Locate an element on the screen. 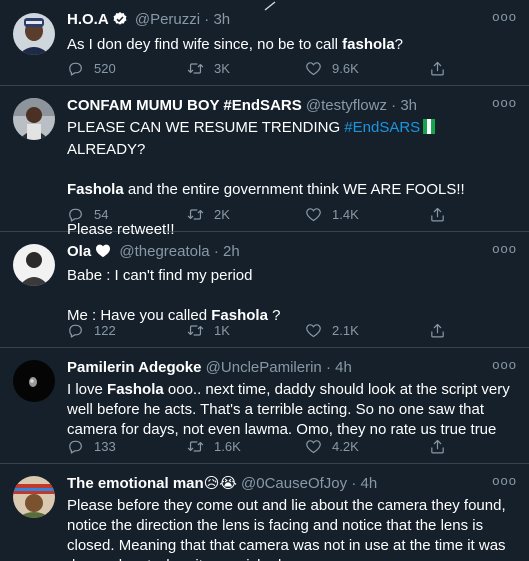 The width and height of the screenshot is (529, 561). tweet-text-part: ALREADY? is located at coordinates (106, 149).